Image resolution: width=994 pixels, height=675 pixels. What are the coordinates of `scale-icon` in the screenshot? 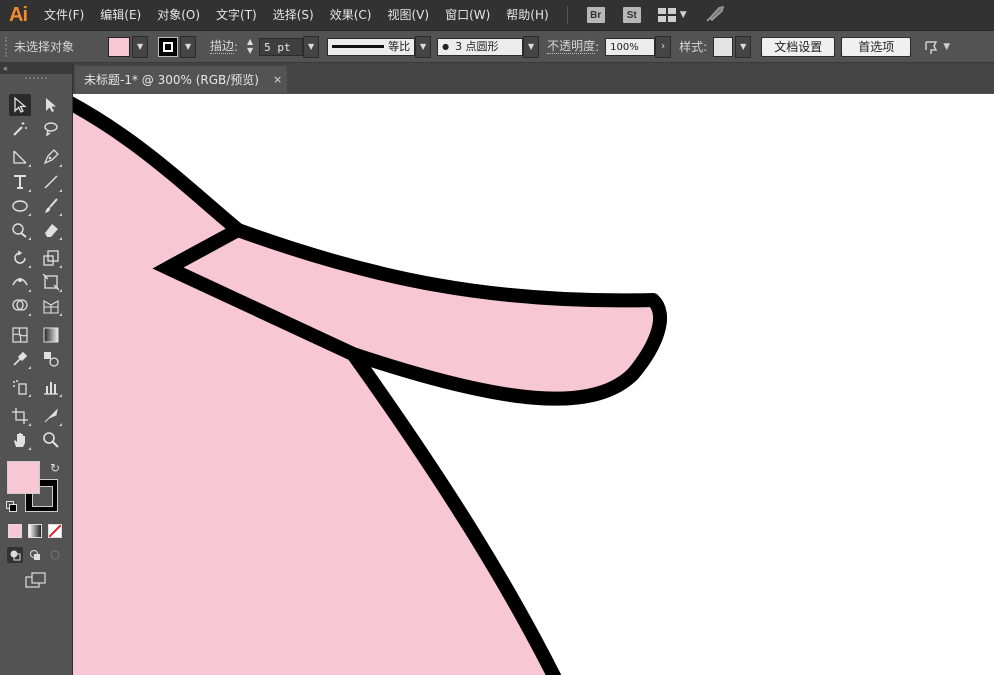 It's located at (51, 258).